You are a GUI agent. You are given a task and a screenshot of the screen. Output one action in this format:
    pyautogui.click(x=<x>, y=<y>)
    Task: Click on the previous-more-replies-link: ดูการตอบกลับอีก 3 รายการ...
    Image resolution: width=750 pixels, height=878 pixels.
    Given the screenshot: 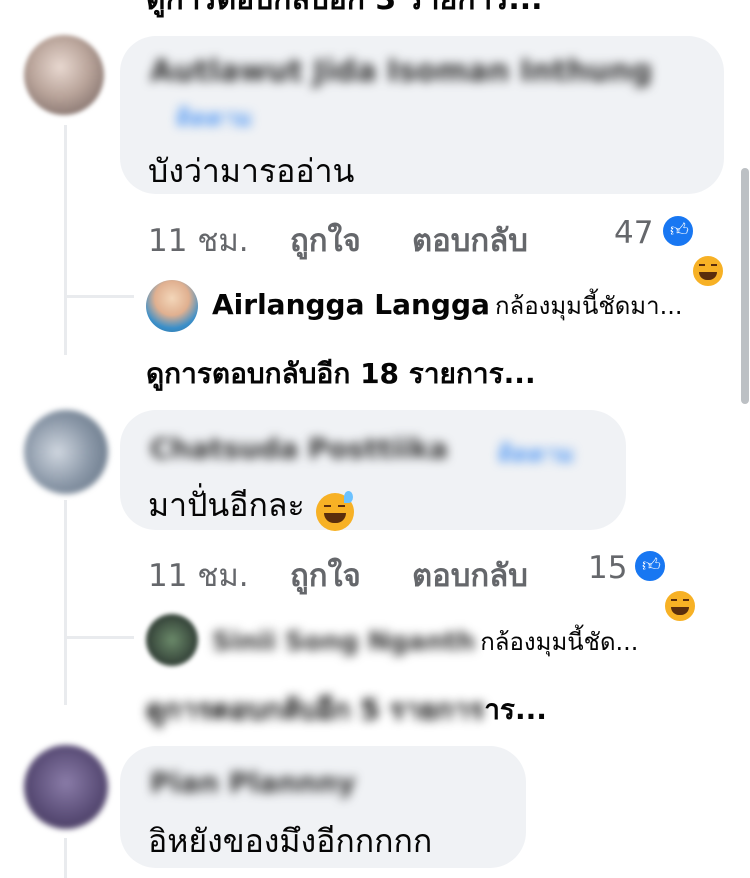 What is the action you would take?
    pyautogui.click(x=344, y=11)
    